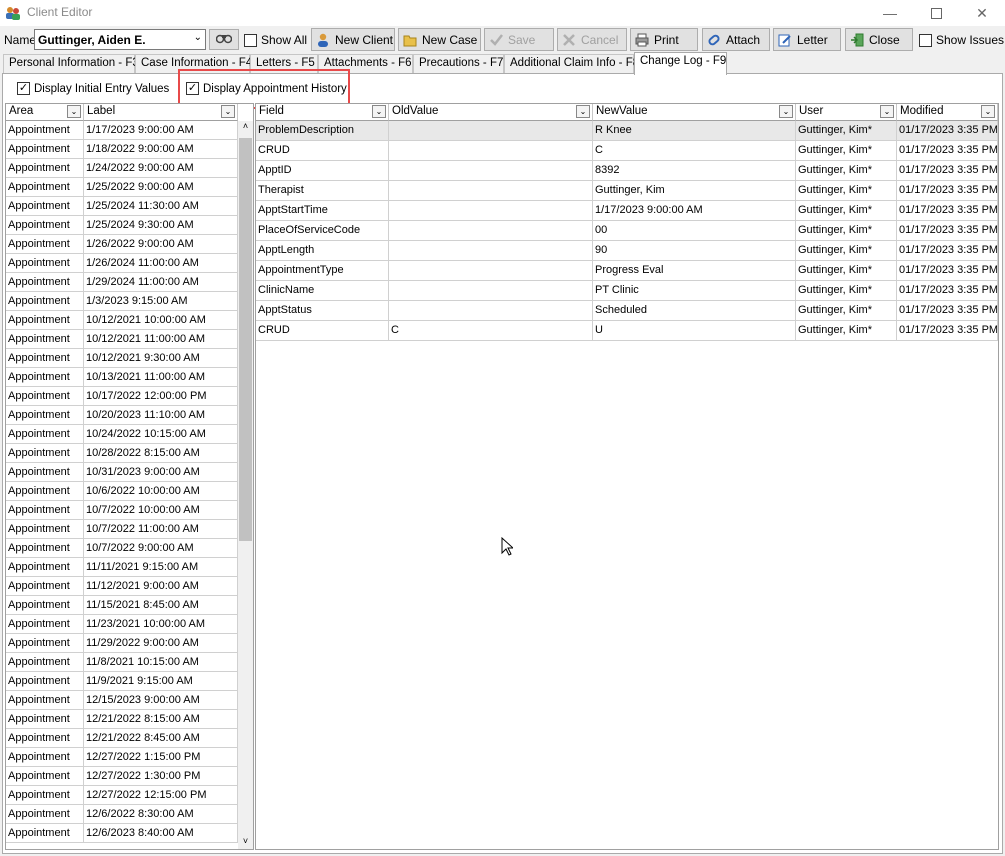 The image size is (1005, 856). I want to click on cancel-button: Cancel, so click(592, 39).